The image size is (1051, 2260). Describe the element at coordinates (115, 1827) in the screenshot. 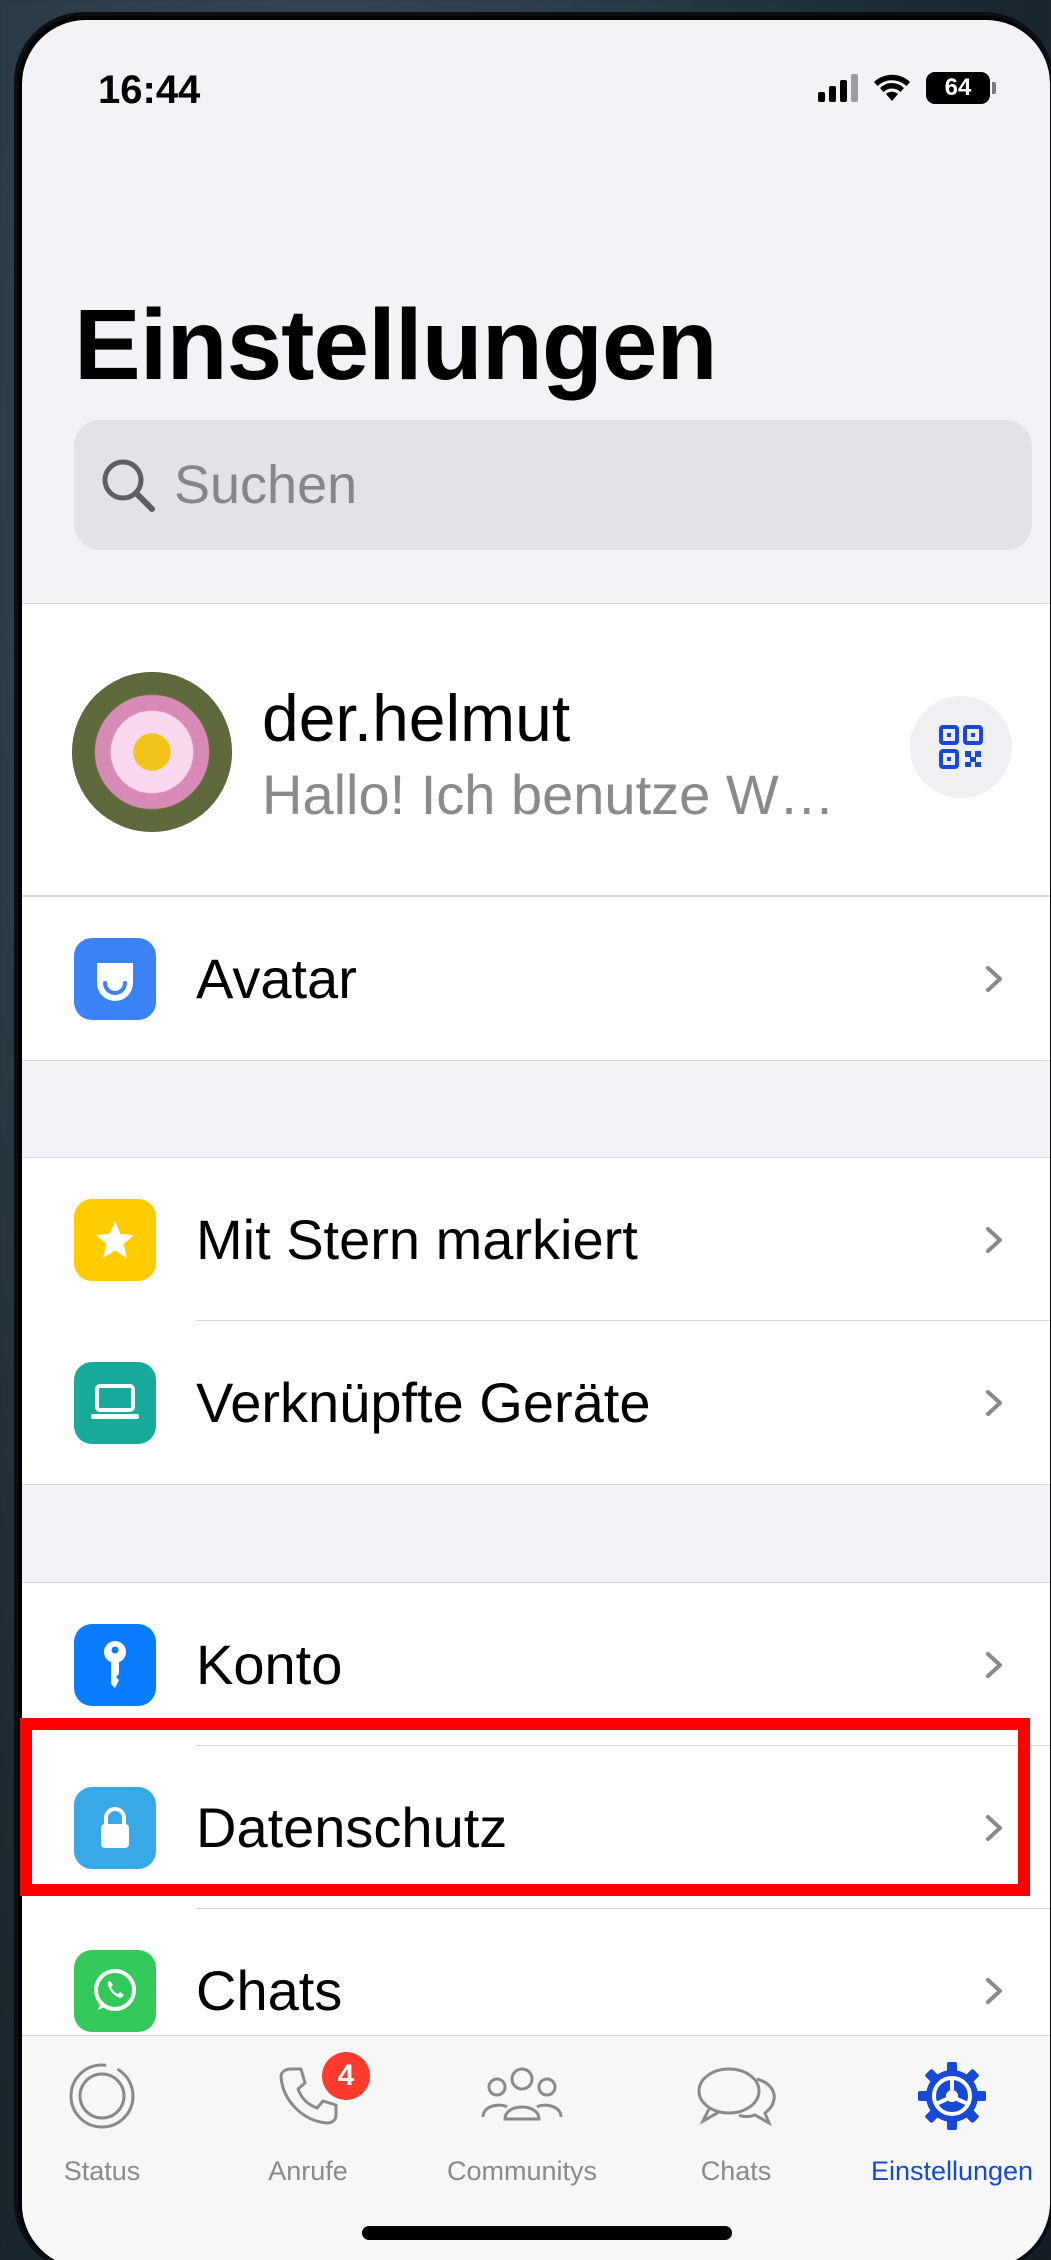

I see `lock-icon` at that location.